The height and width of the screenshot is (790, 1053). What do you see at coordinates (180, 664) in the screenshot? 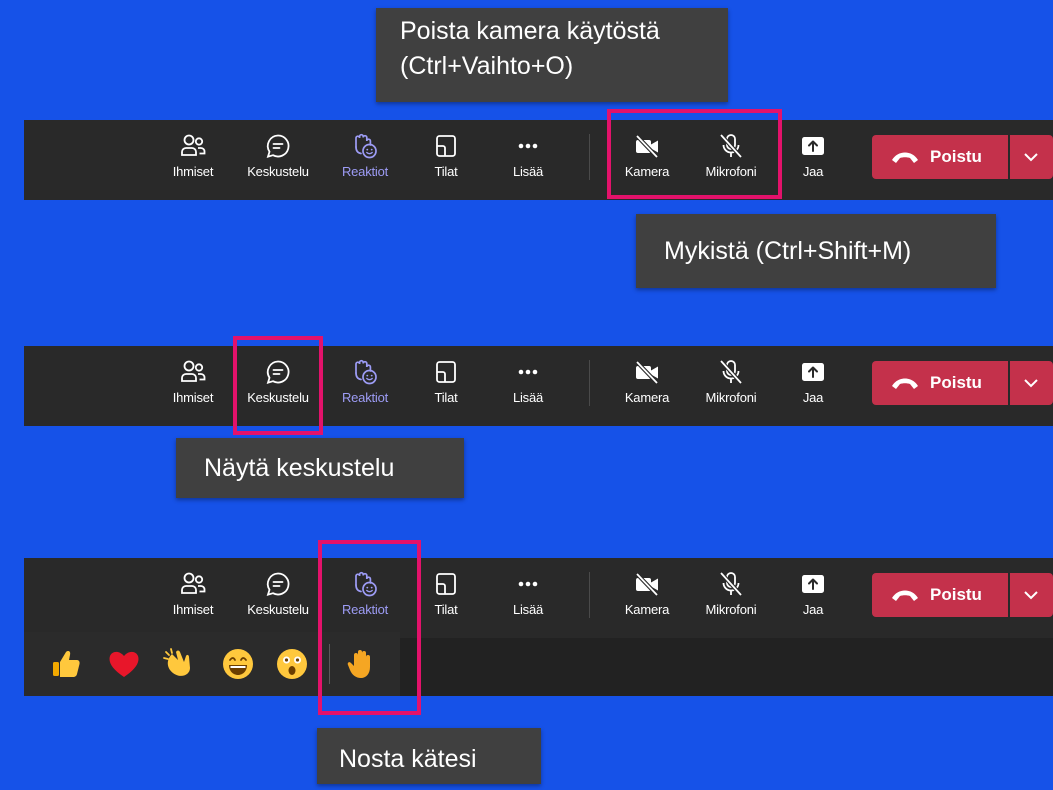
I see `clapping-hands-icon` at bounding box center [180, 664].